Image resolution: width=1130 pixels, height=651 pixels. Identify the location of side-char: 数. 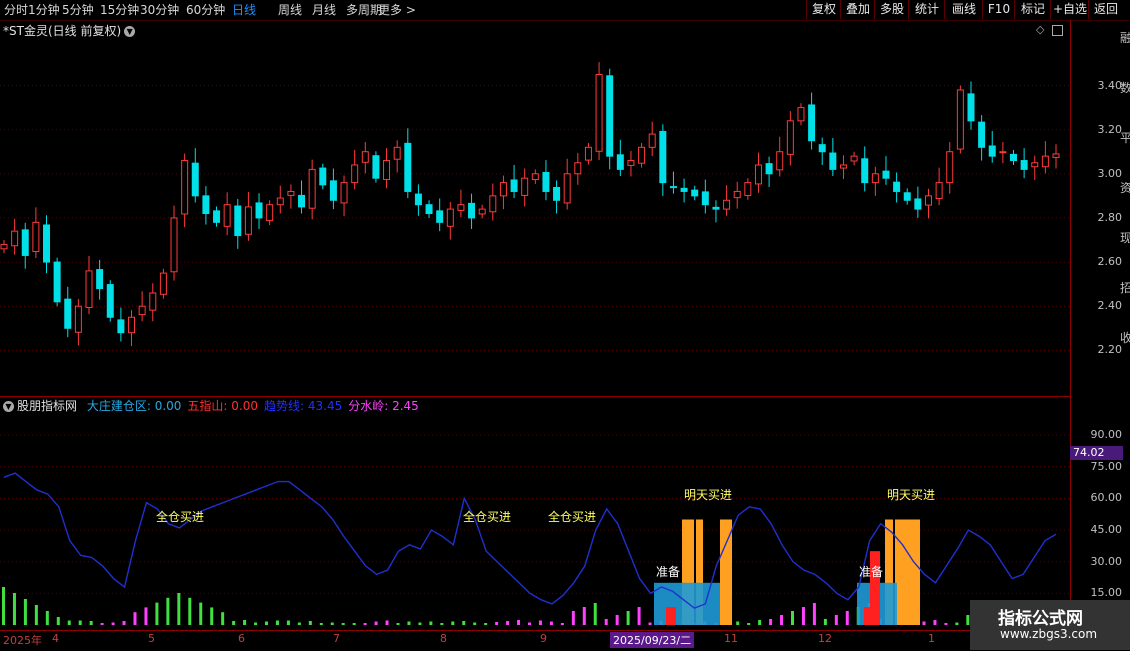
(1125, 87).